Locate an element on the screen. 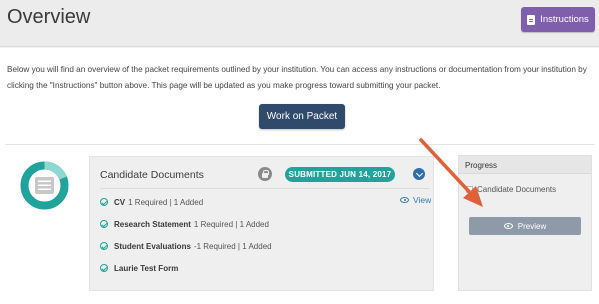 The height and width of the screenshot is (304, 599). progress-item: Candidate Documents is located at coordinates (511, 189).